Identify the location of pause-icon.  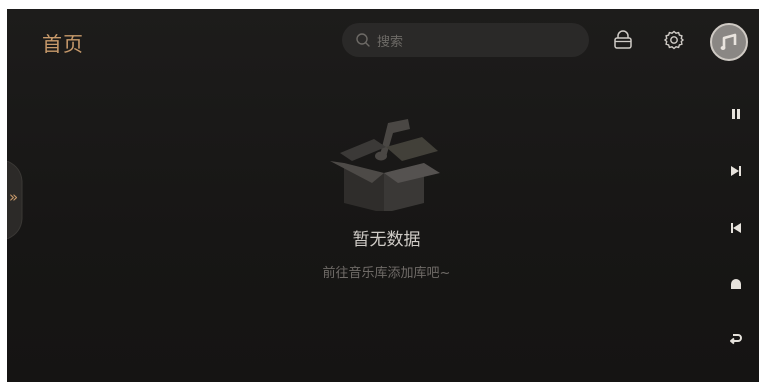
(736, 114).